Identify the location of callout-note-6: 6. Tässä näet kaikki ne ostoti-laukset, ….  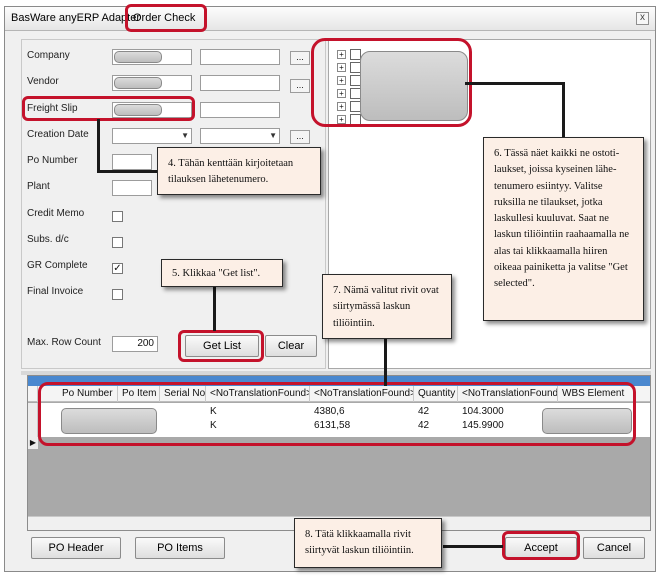
(563, 229).